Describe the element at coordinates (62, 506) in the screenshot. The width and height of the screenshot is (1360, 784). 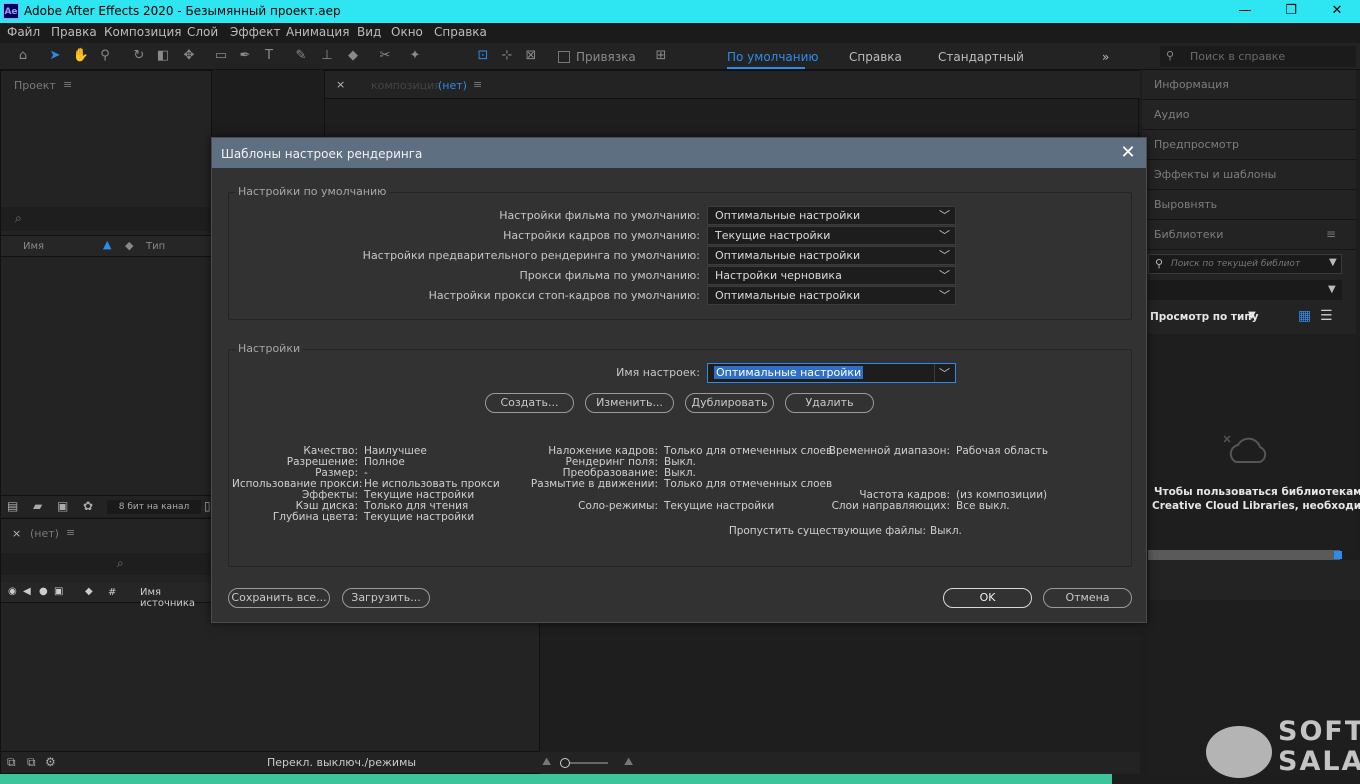
I see `new-composition-icon: ▣` at that location.